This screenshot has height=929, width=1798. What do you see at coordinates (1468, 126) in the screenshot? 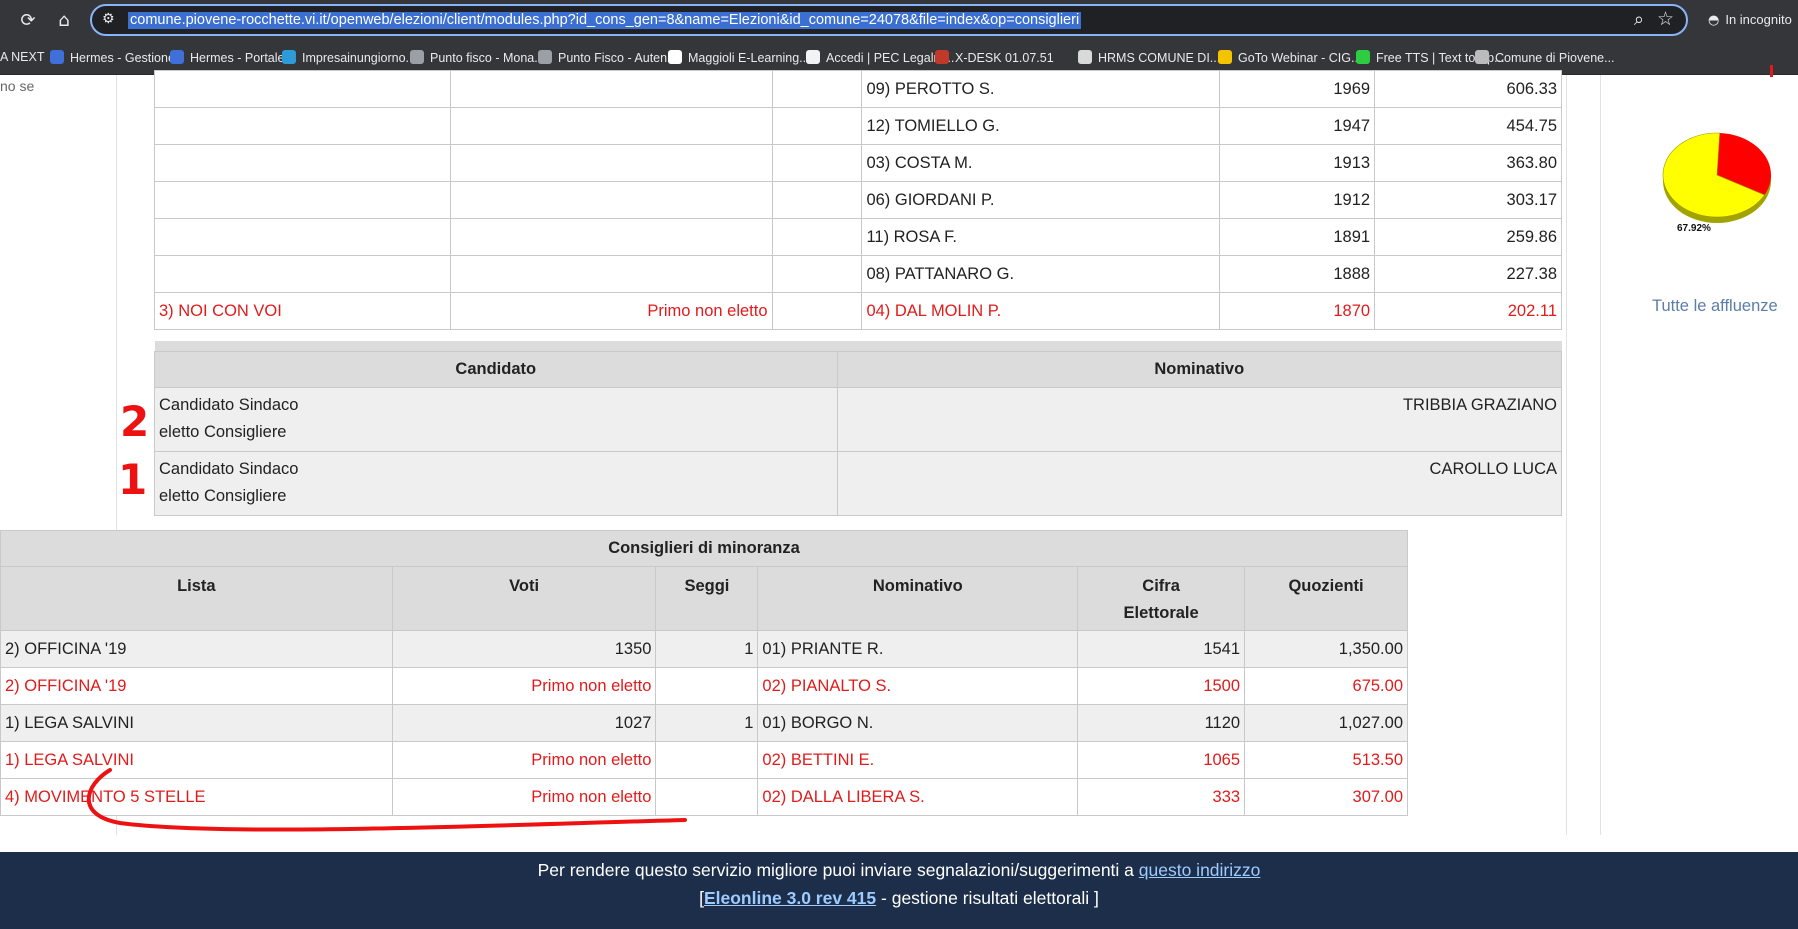
I see `cell-quozienti: 454.75` at bounding box center [1468, 126].